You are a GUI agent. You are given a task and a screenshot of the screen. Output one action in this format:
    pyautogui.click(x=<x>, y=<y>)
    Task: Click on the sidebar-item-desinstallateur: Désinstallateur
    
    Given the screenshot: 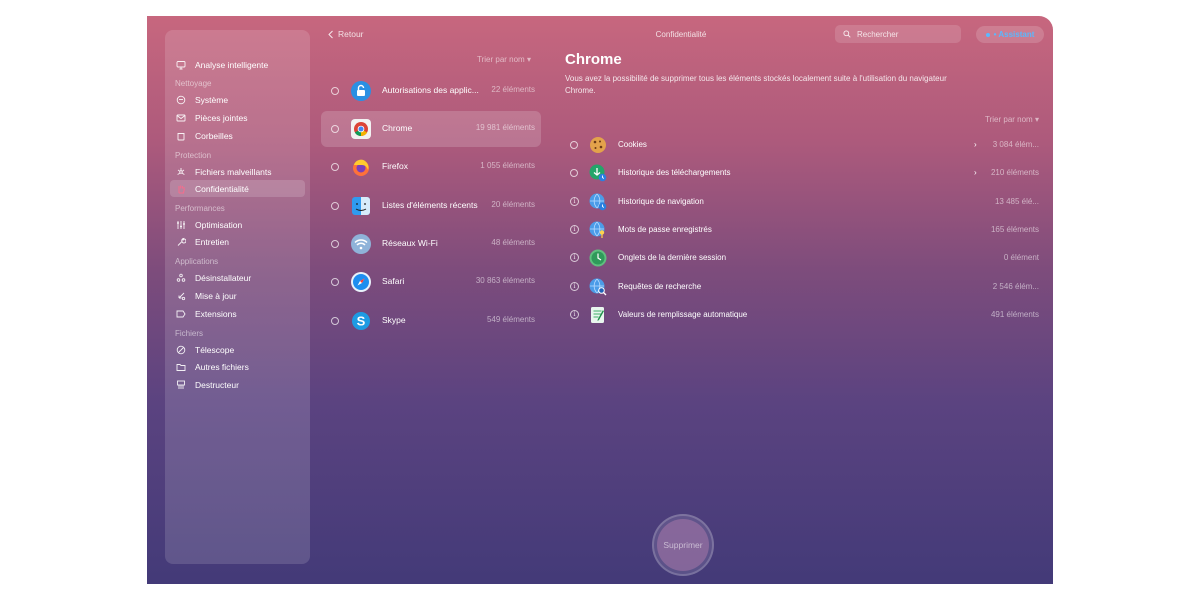 What is the action you would take?
    pyautogui.click(x=237, y=277)
    